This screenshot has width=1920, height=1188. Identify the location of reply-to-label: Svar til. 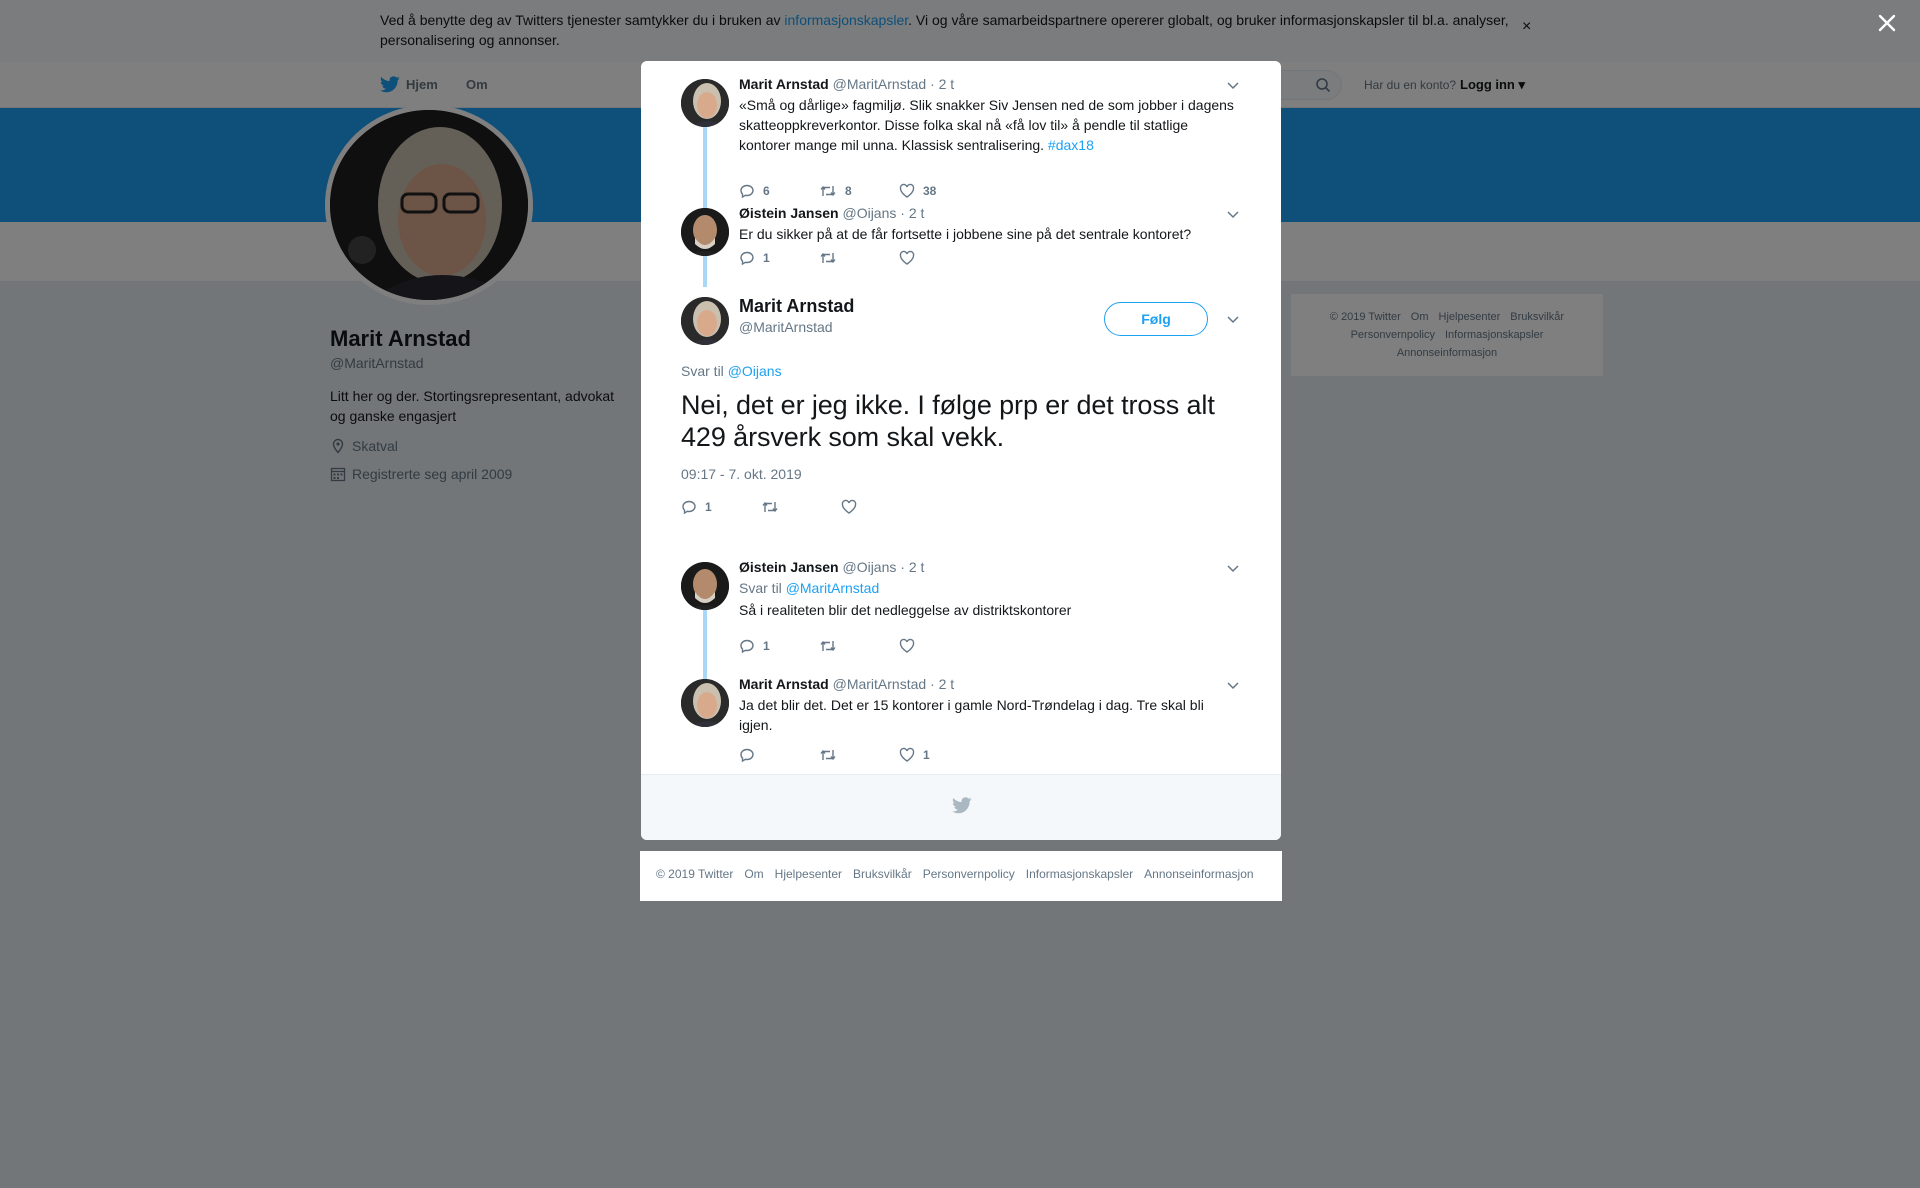
(702, 371).